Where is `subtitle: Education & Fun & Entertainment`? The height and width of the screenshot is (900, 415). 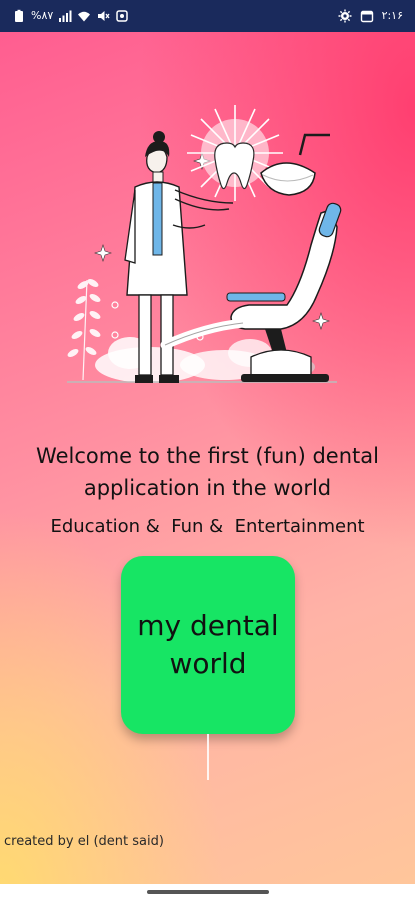 subtitle: Education & Fun & Entertainment is located at coordinates (207, 526).